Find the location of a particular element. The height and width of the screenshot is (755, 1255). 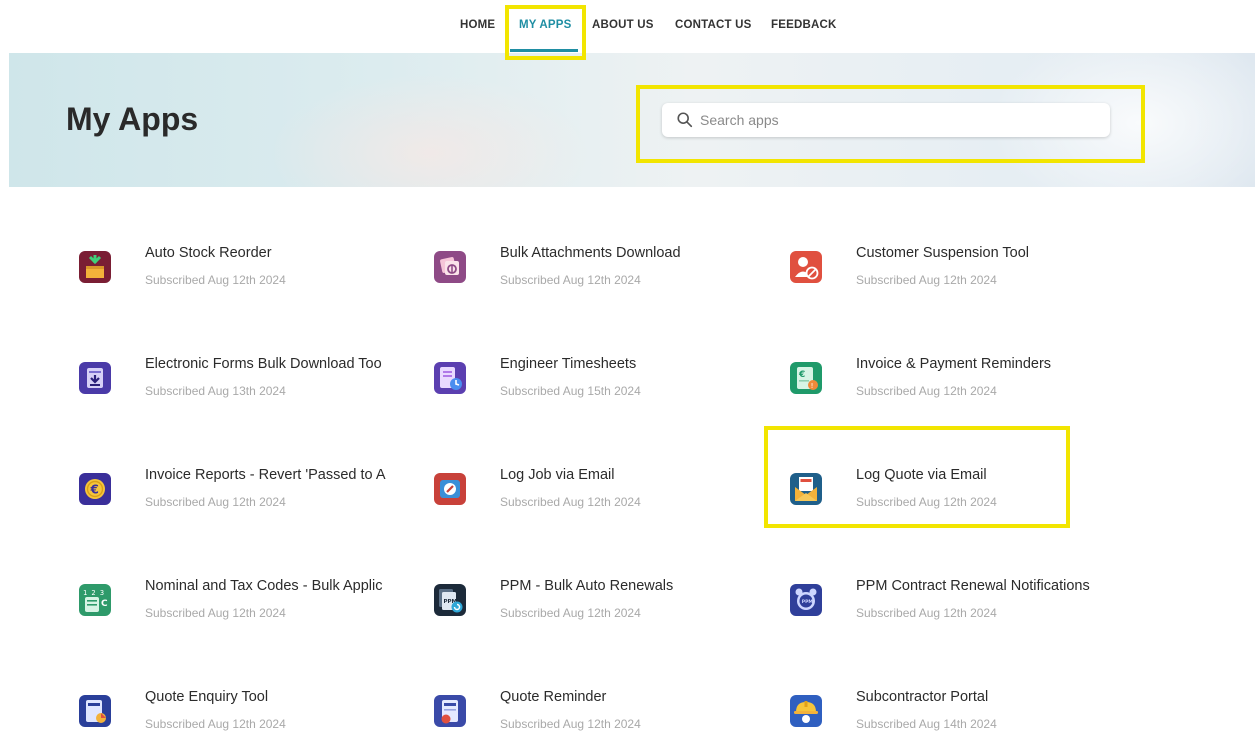

app-name: PPM - Bulk Auto Renewals is located at coordinates (587, 586).